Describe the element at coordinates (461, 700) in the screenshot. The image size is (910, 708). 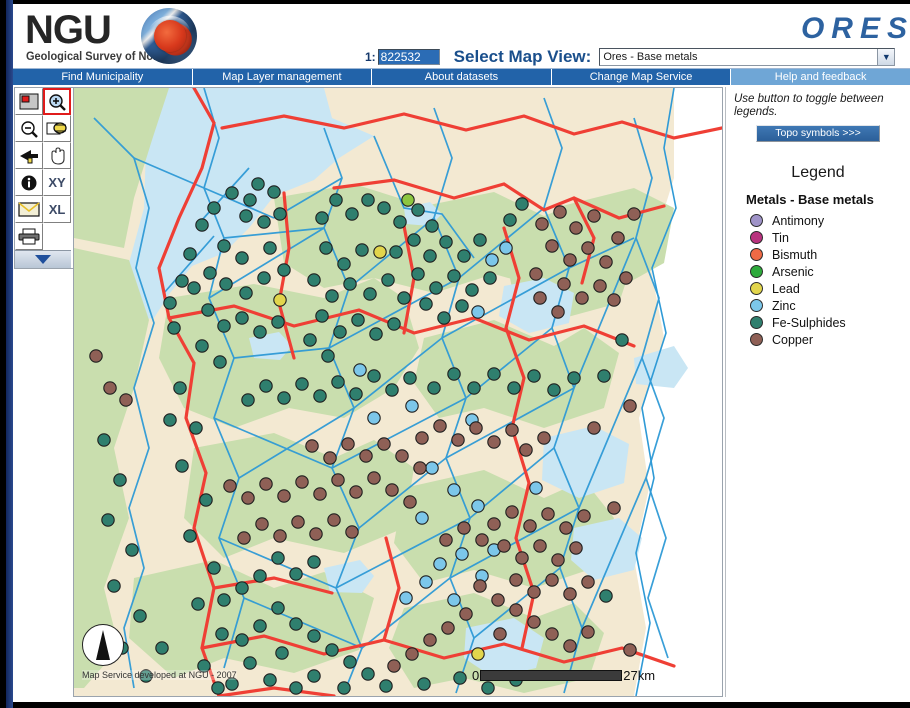
I see `page-footer` at that location.